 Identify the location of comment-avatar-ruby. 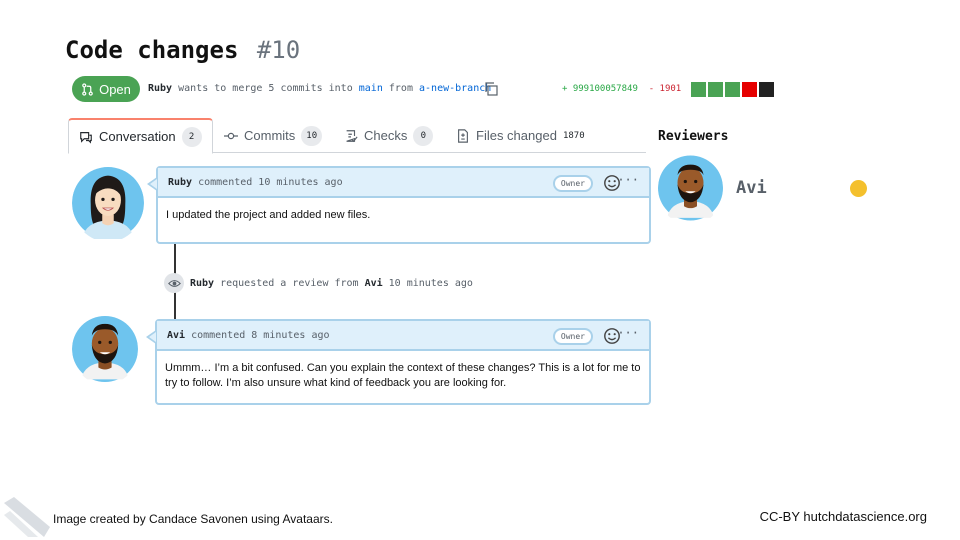
(108, 203).